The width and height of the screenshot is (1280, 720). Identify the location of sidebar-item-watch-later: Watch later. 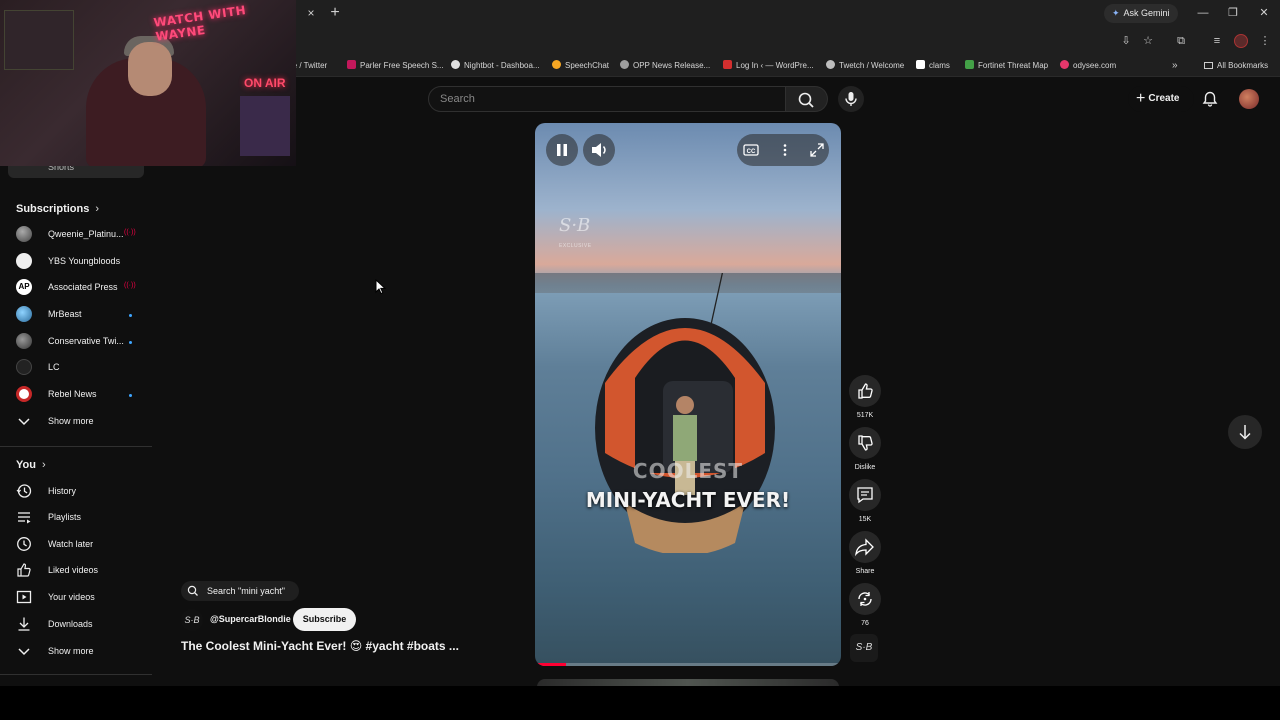
(76, 545).